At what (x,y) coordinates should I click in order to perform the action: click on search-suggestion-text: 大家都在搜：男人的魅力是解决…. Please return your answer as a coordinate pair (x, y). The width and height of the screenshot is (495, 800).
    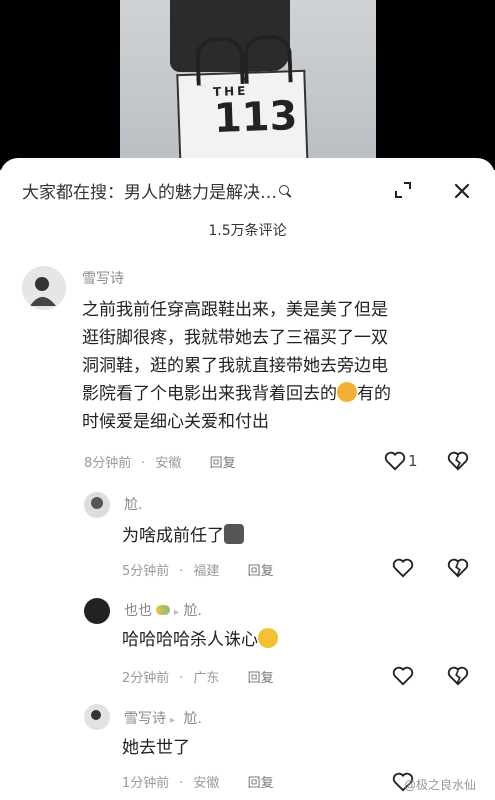
    Looking at the image, I should click on (149, 193).